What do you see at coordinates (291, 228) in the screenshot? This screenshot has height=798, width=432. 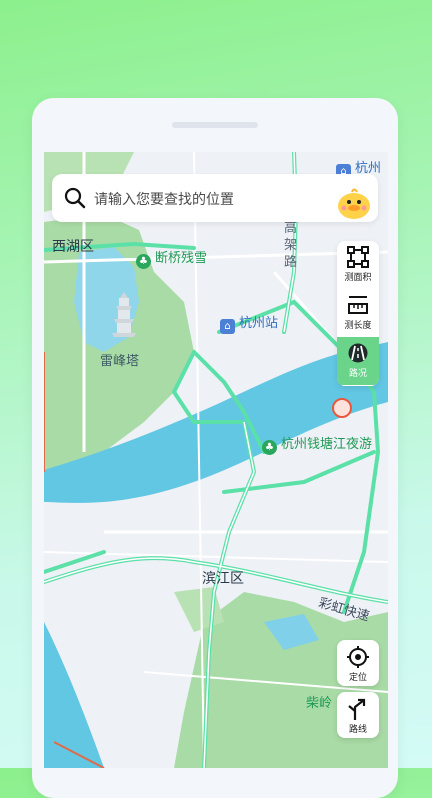 I see `label-gaojia-1: 高` at bounding box center [291, 228].